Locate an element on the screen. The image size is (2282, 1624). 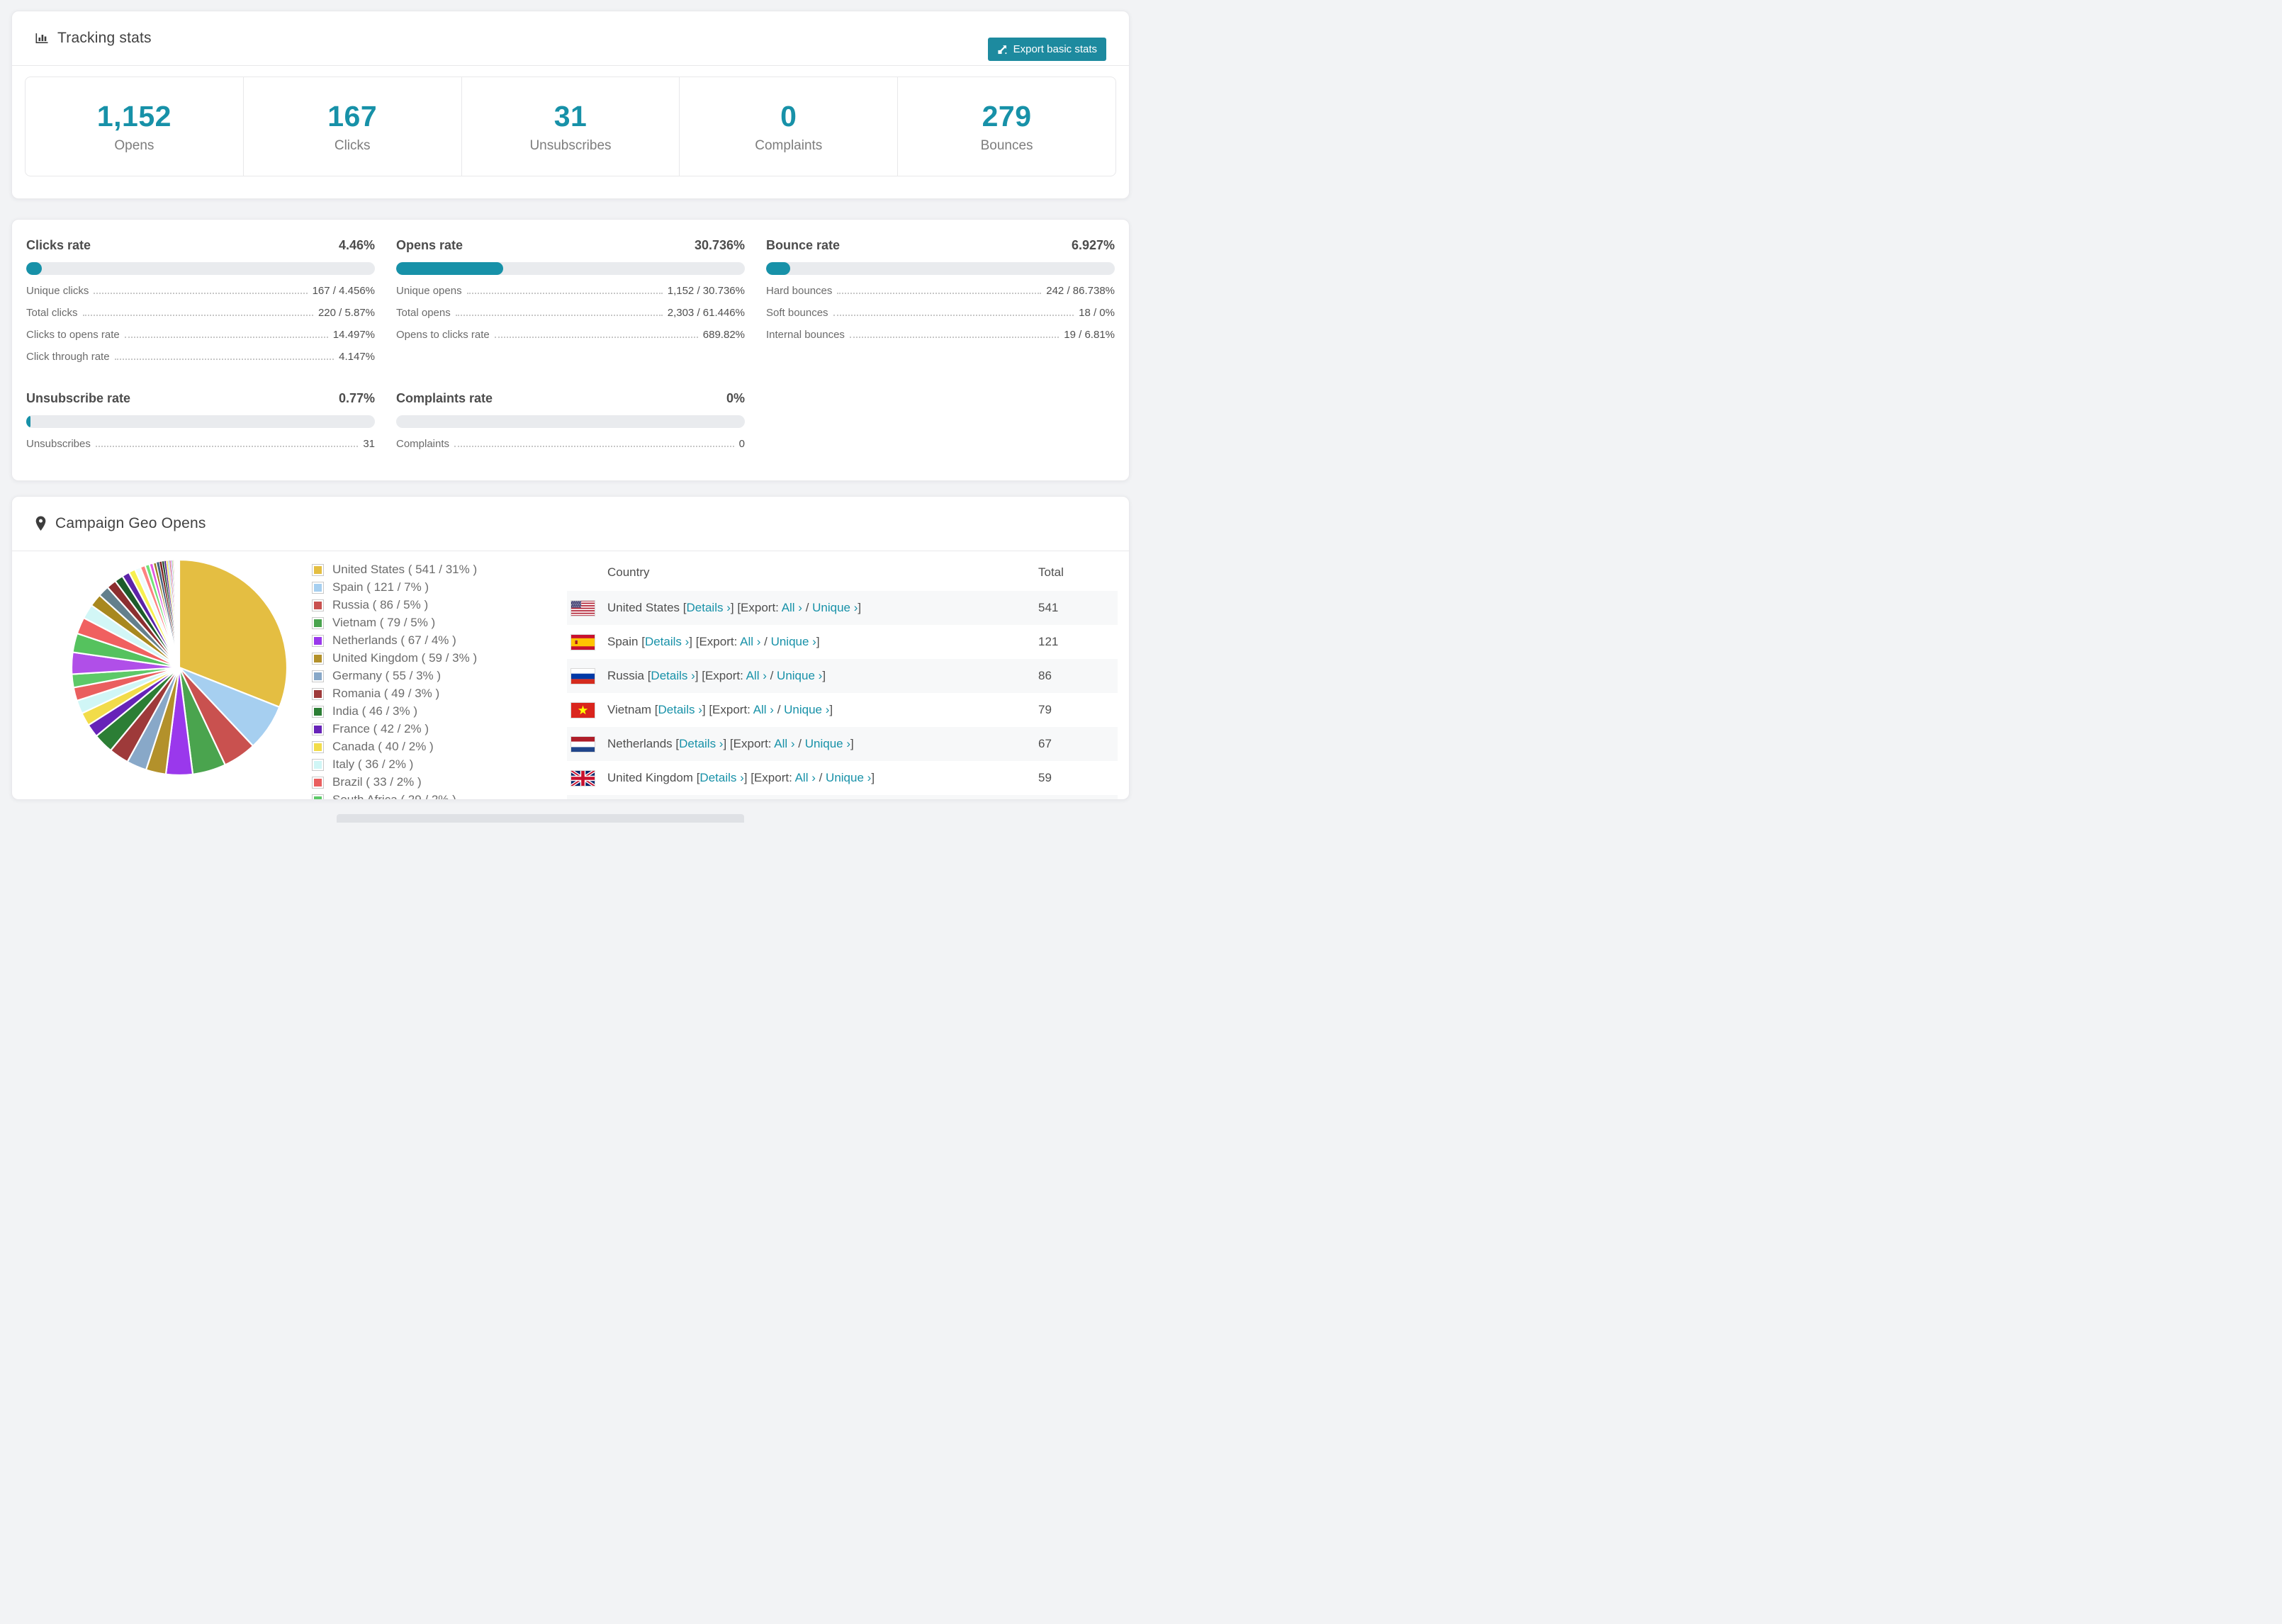
stat-value: 167 is located at coordinates (352, 115).